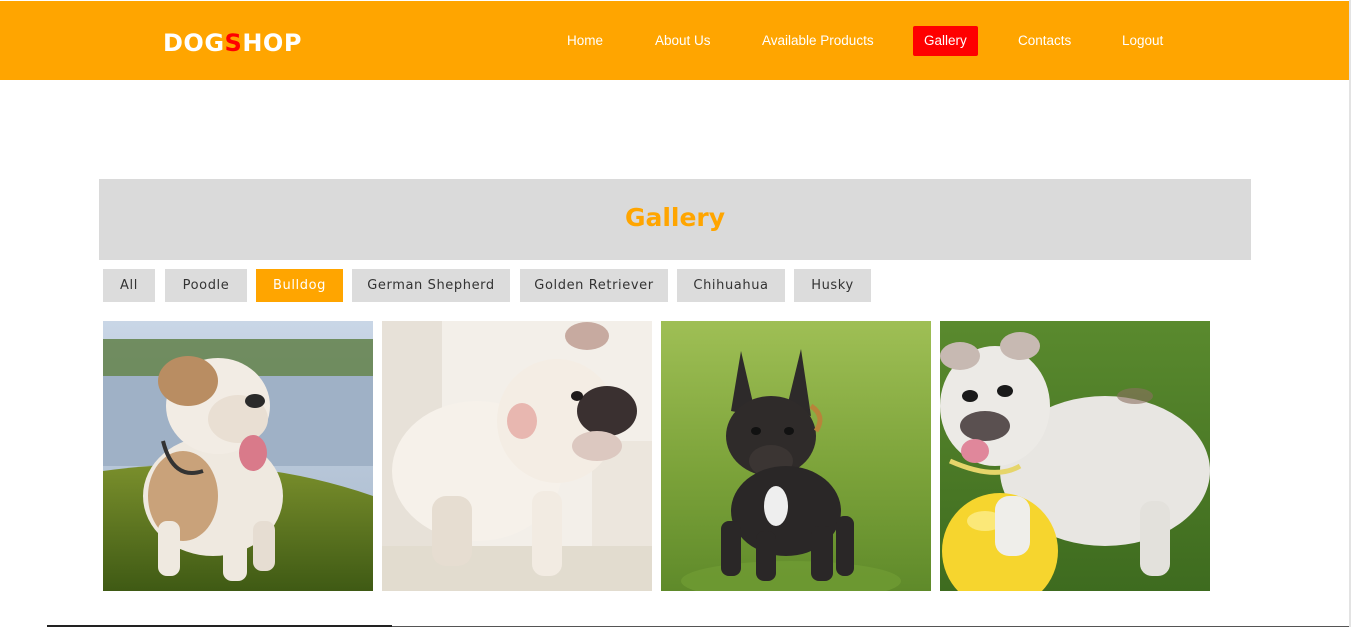 This screenshot has height=627, width=1351. I want to click on bulldog-ball-image, so click(1075, 456).